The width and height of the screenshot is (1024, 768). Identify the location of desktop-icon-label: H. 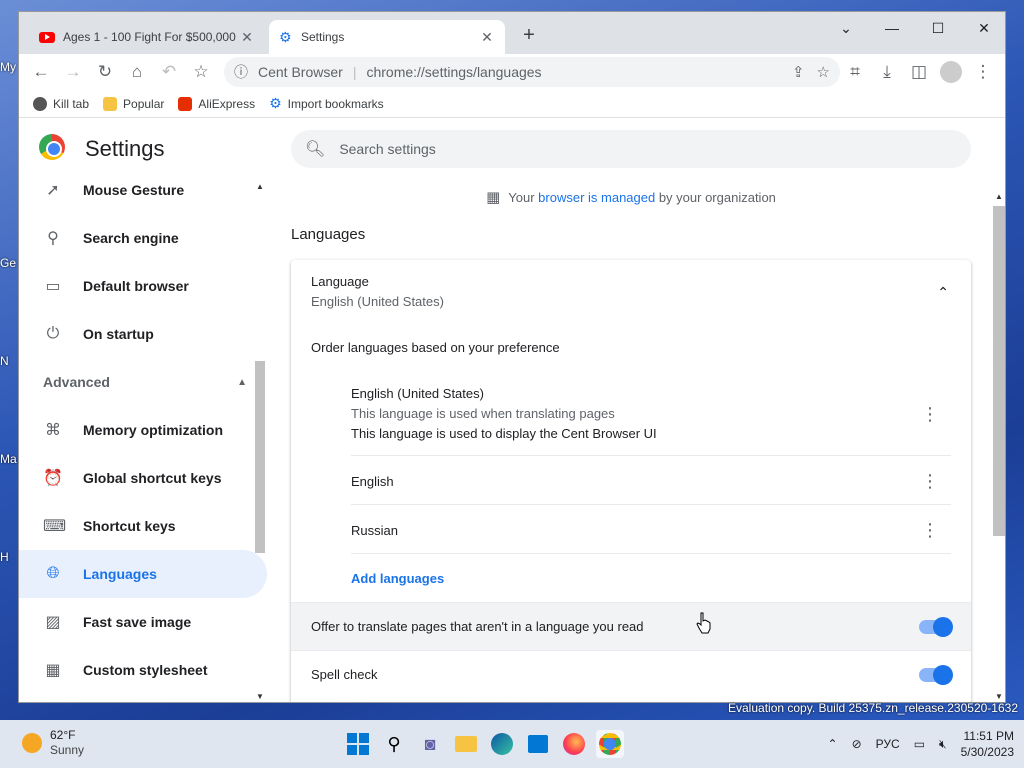
(4, 557).